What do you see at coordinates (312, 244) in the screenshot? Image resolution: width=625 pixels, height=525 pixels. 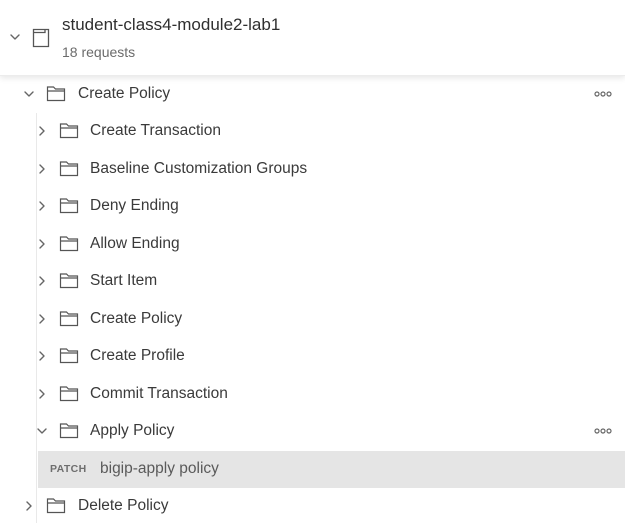 I see `folder-row-allow-ending: Allow Ending` at bounding box center [312, 244].